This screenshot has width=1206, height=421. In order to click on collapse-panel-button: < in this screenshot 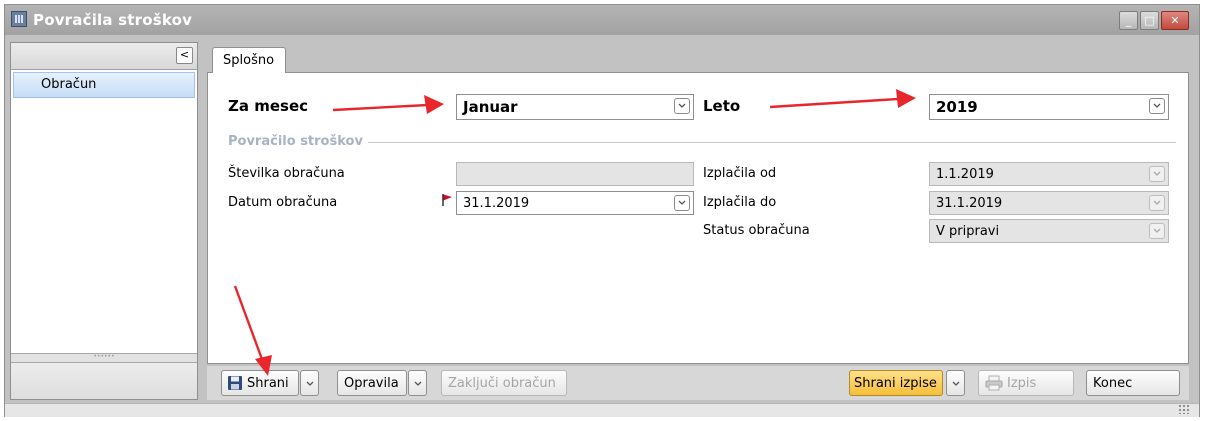, I will do `click(184, 55)`.